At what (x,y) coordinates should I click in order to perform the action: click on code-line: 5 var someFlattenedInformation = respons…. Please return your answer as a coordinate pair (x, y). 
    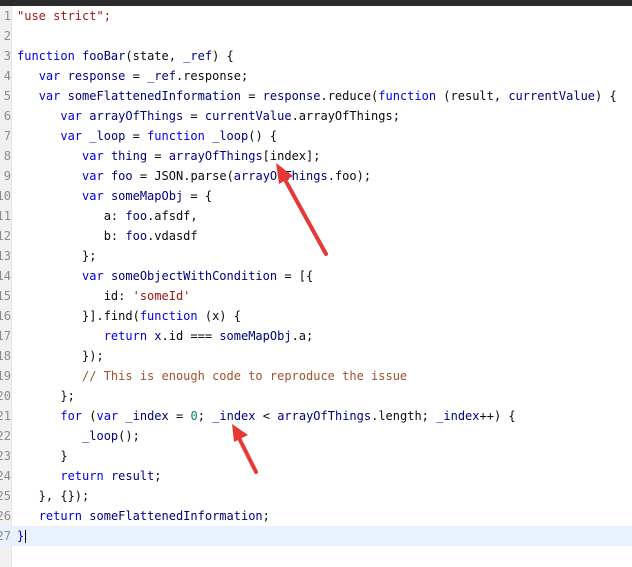
    Looking at the image, I should click on (316, 96).